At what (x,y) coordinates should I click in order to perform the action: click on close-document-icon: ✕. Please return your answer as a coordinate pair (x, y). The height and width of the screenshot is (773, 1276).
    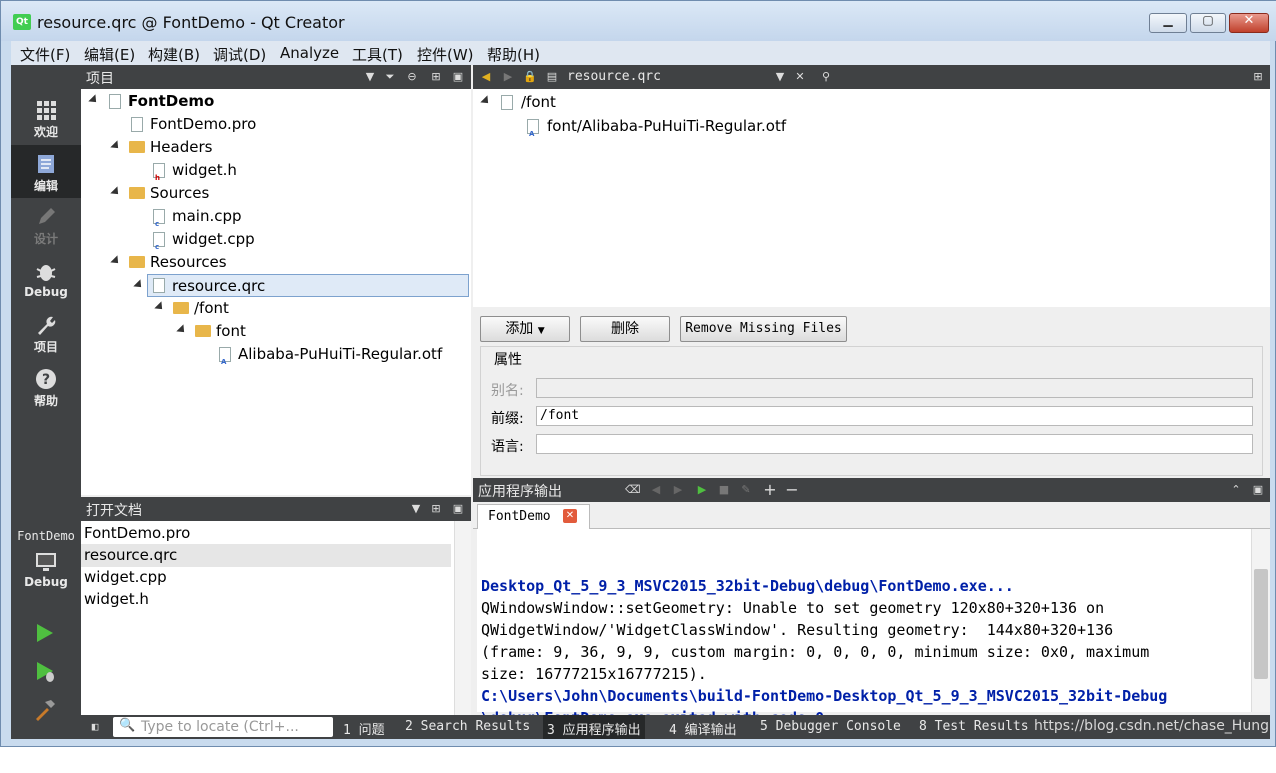
    Looking at the image, I should click on (800, 77).